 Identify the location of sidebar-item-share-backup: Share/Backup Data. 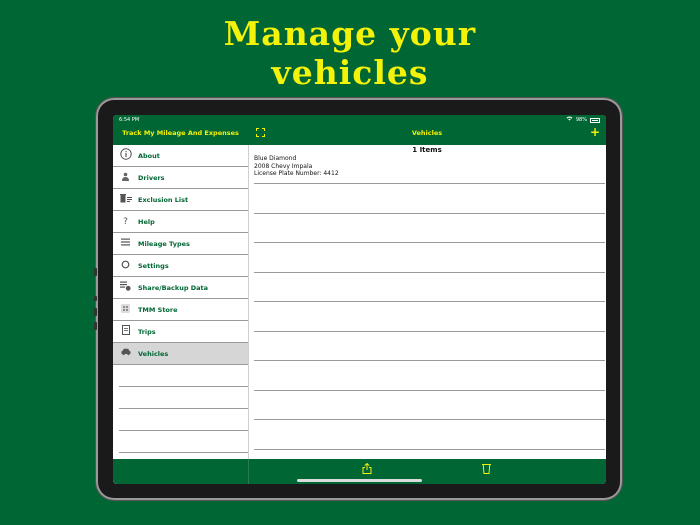
(180, 288).